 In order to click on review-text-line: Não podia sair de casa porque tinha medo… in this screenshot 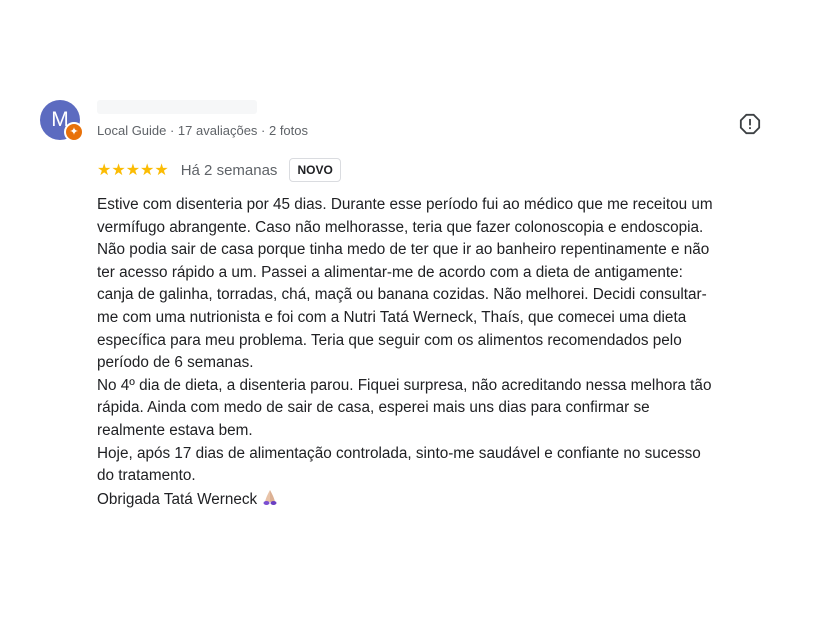, I will do `click(403, 250)`.